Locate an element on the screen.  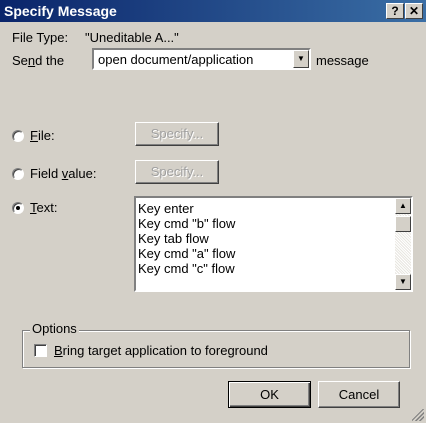
scroll-up-icon: ▲ is located at coordinates (403, 206).